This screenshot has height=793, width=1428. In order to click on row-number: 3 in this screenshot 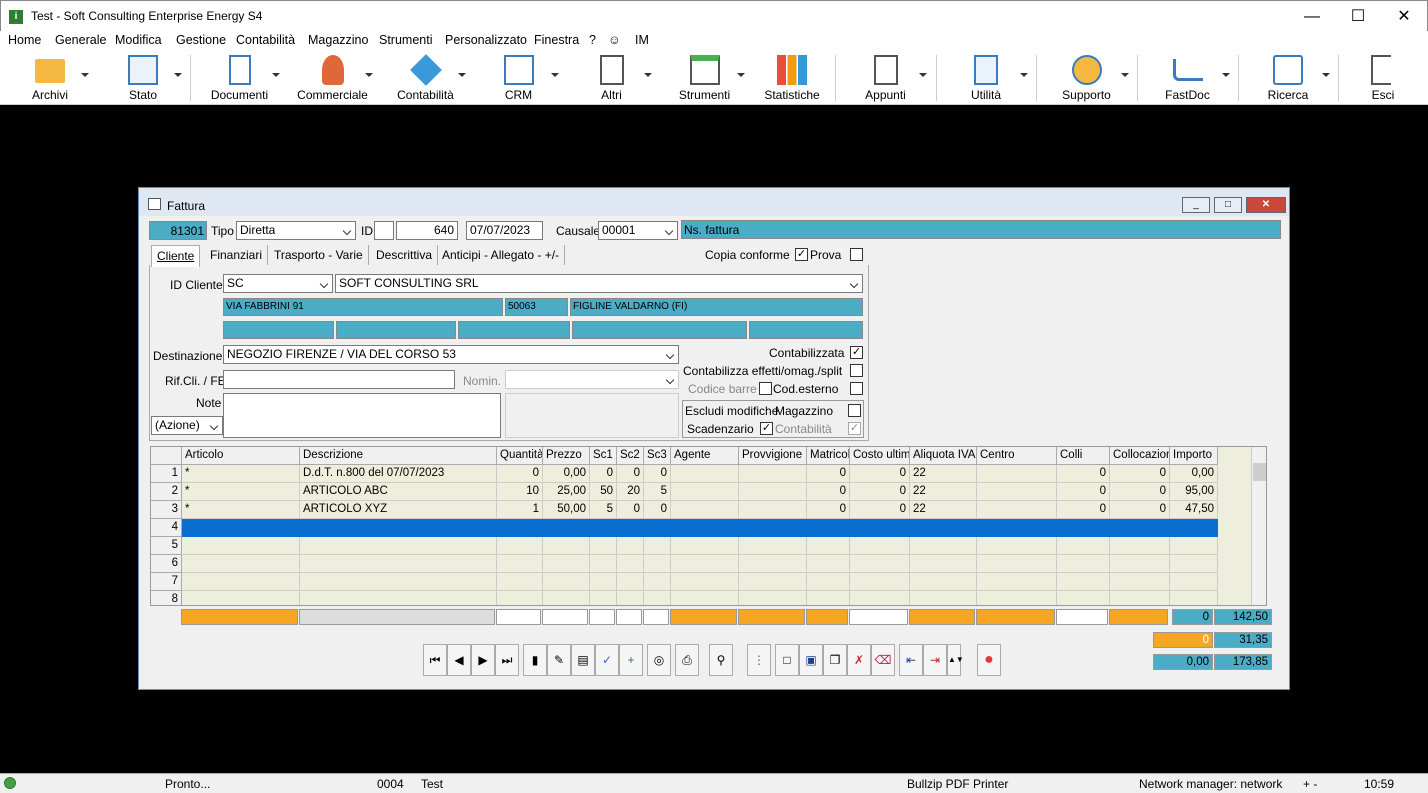, I will do `click(166, 510)`.